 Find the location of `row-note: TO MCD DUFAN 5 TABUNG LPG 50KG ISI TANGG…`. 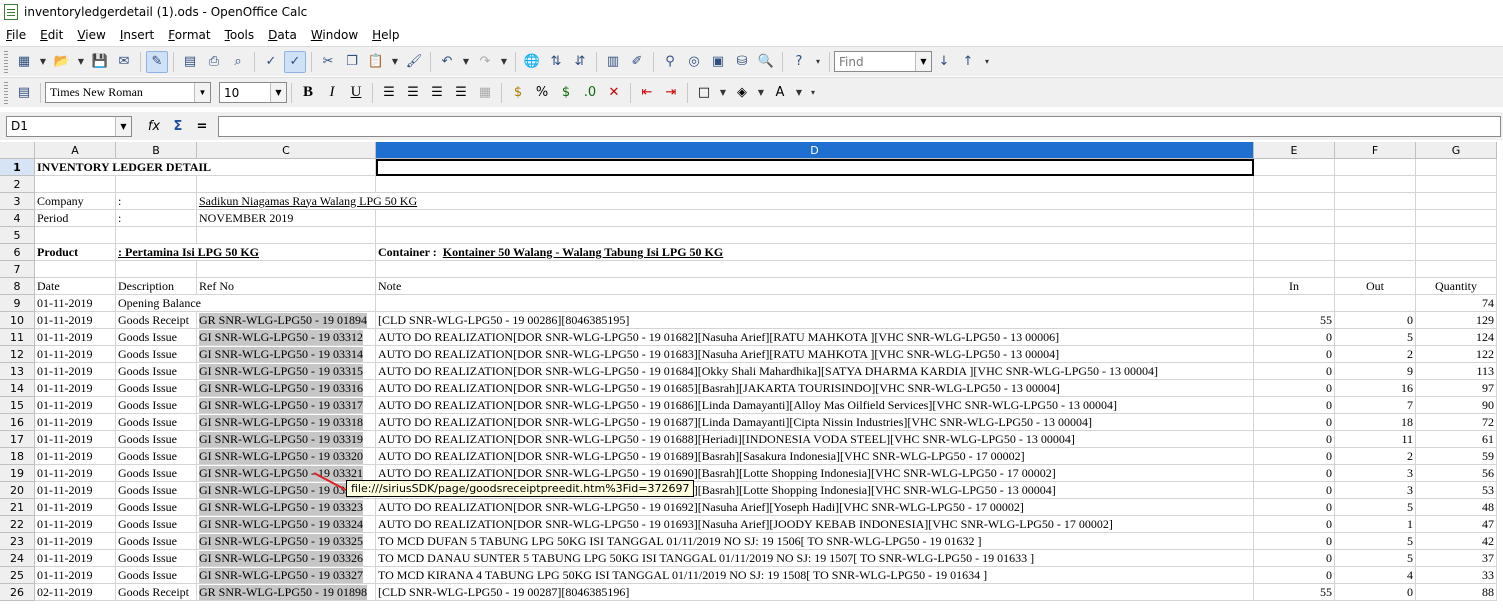

row-note: TO MCD DUFAN 5 TABUNG LPG 50KG ISI TANGG… is located at coordinates (815, 541).